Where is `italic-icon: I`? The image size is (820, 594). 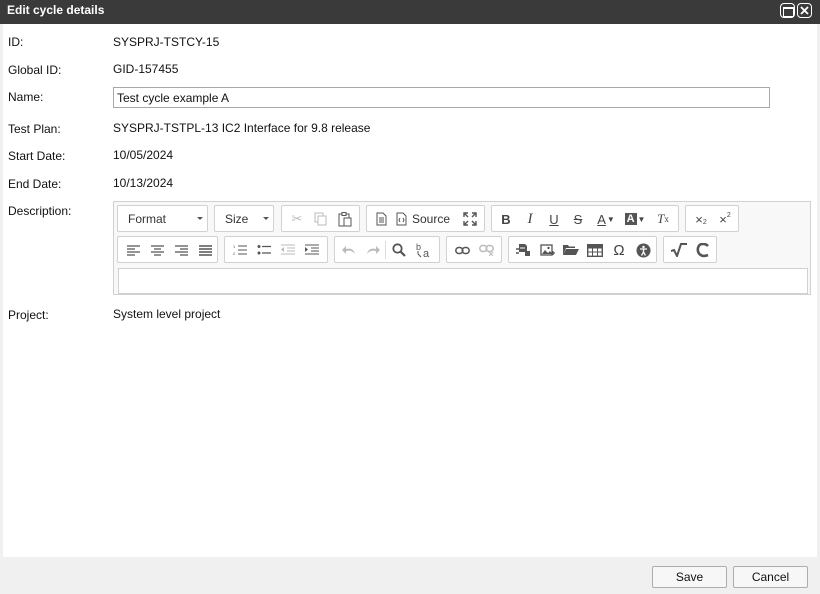
italic-icon: I is located at coordinates (530, 219).